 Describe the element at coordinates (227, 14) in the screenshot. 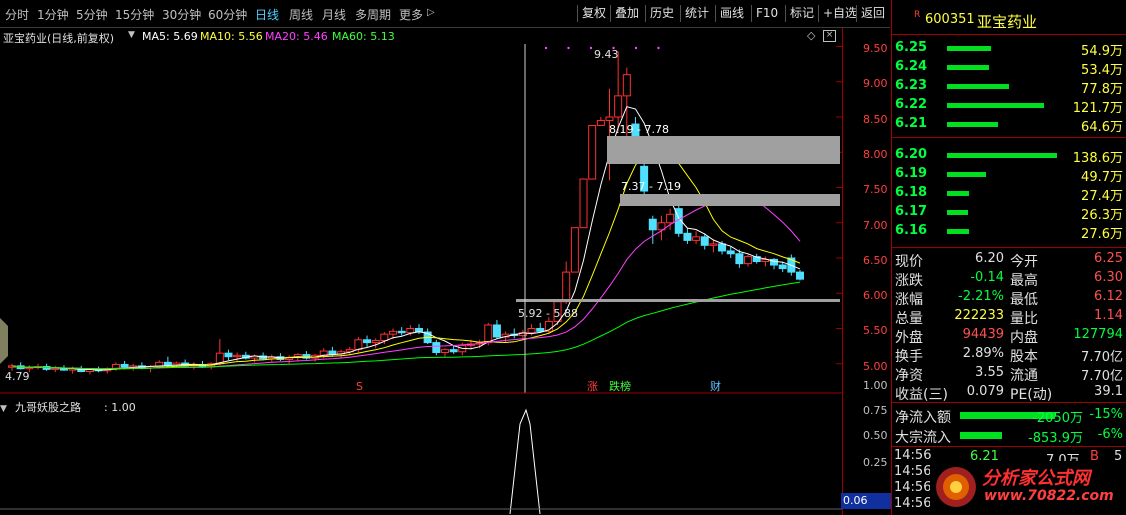

I see `tab-60min: 60分钟` at that location.